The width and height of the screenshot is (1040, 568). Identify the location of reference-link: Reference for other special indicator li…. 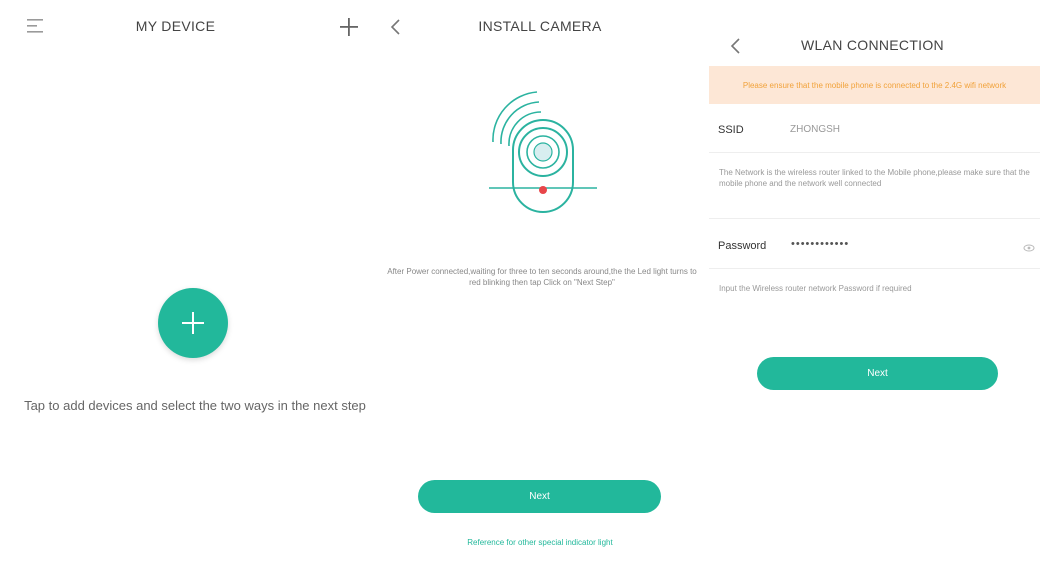
(540, 542).